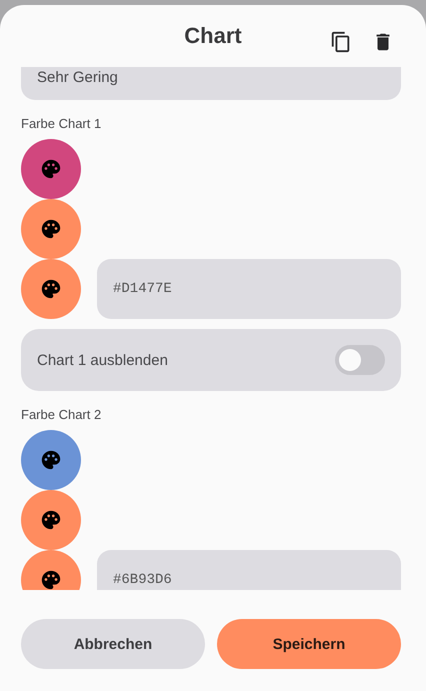 The height and width of the screenshot is (691, 426). What do you see at coordinates (61, 123) in the screenshot?
I see `section-label: Farbe Chart 1` at bounding box center [61, 123].